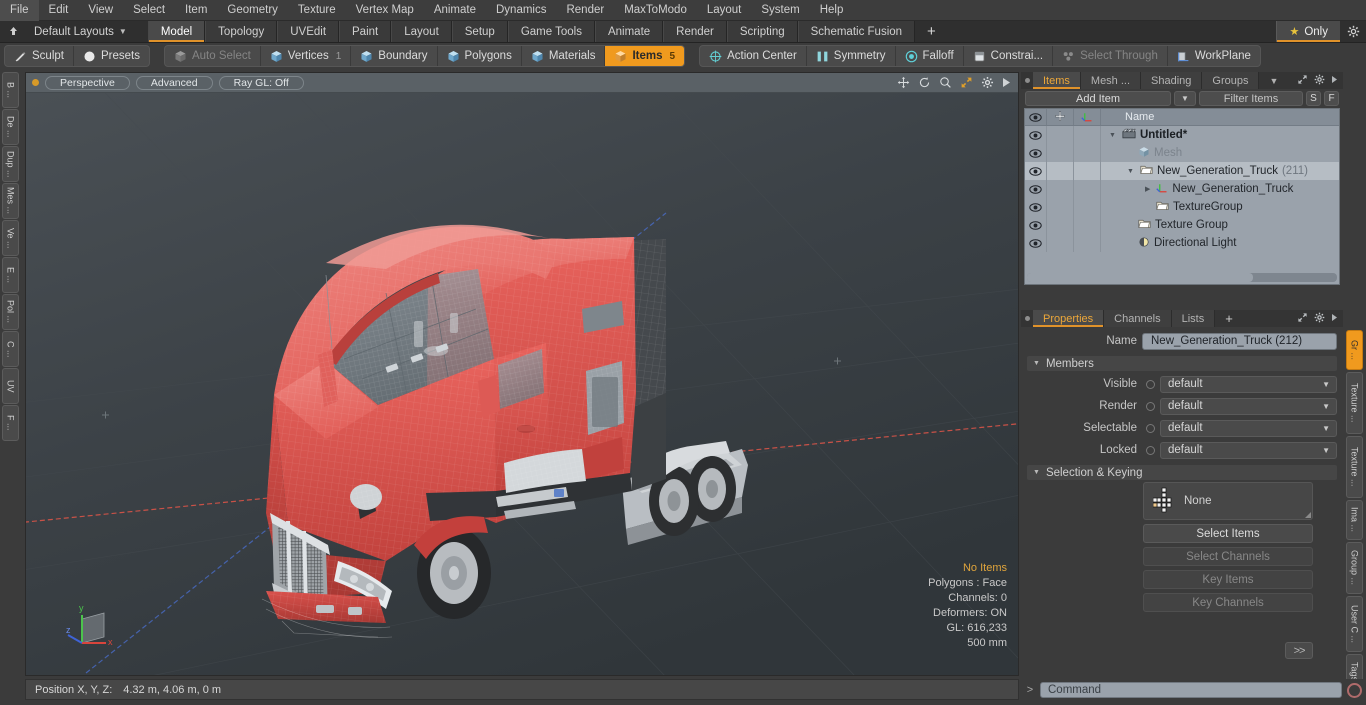 The image size is (1366, 705). What do you see at coordinates (1228, 533) in the screenshot?
I see `select-items-button: Select Items` at bounding box center [1228, 533].